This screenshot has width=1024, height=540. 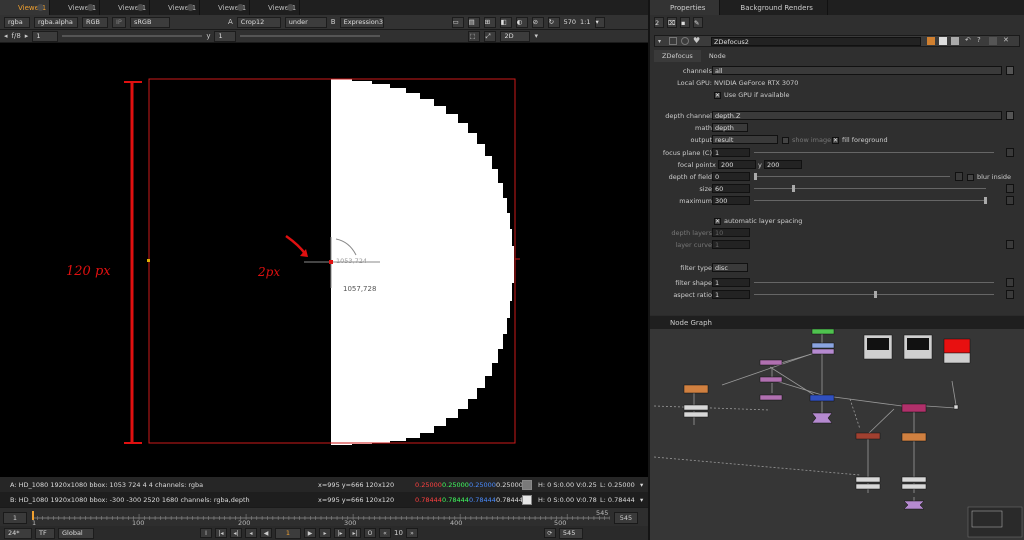 What do you see at coordinates (698, 22) in the screenshot?
I see `edit-icon: ✎` at bounding box center [698, 22].